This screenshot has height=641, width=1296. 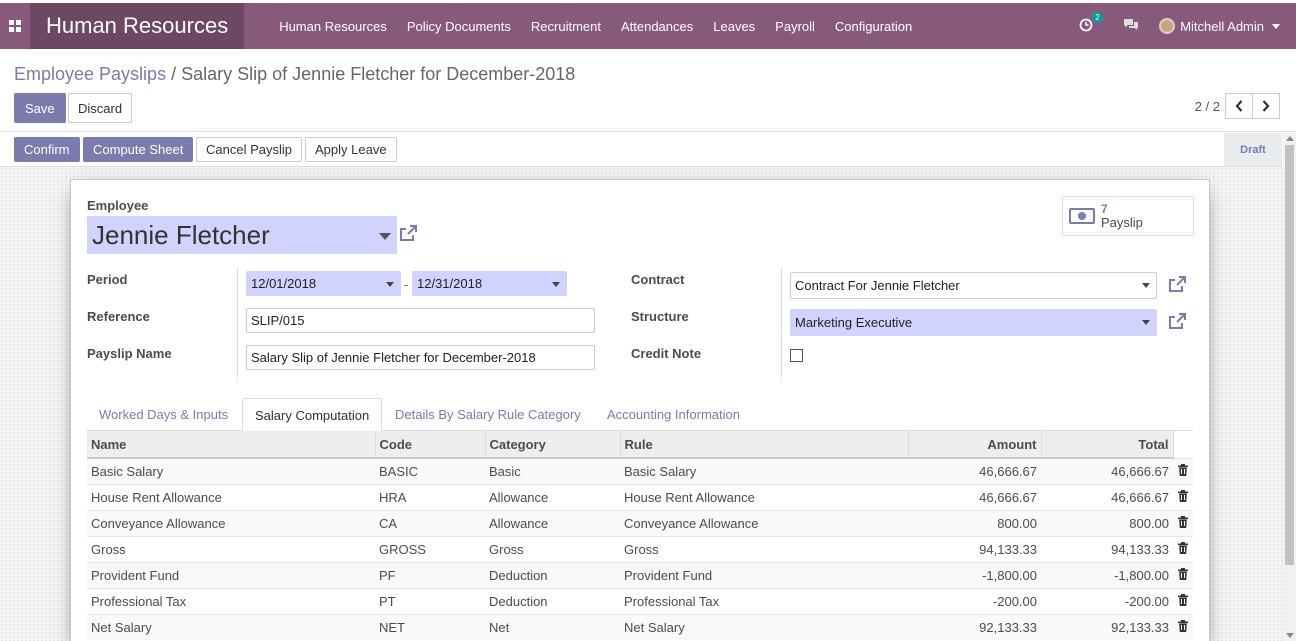 I want to click on cancel-payslip-button: Cancel Payslip, so click(x=249, y=149).